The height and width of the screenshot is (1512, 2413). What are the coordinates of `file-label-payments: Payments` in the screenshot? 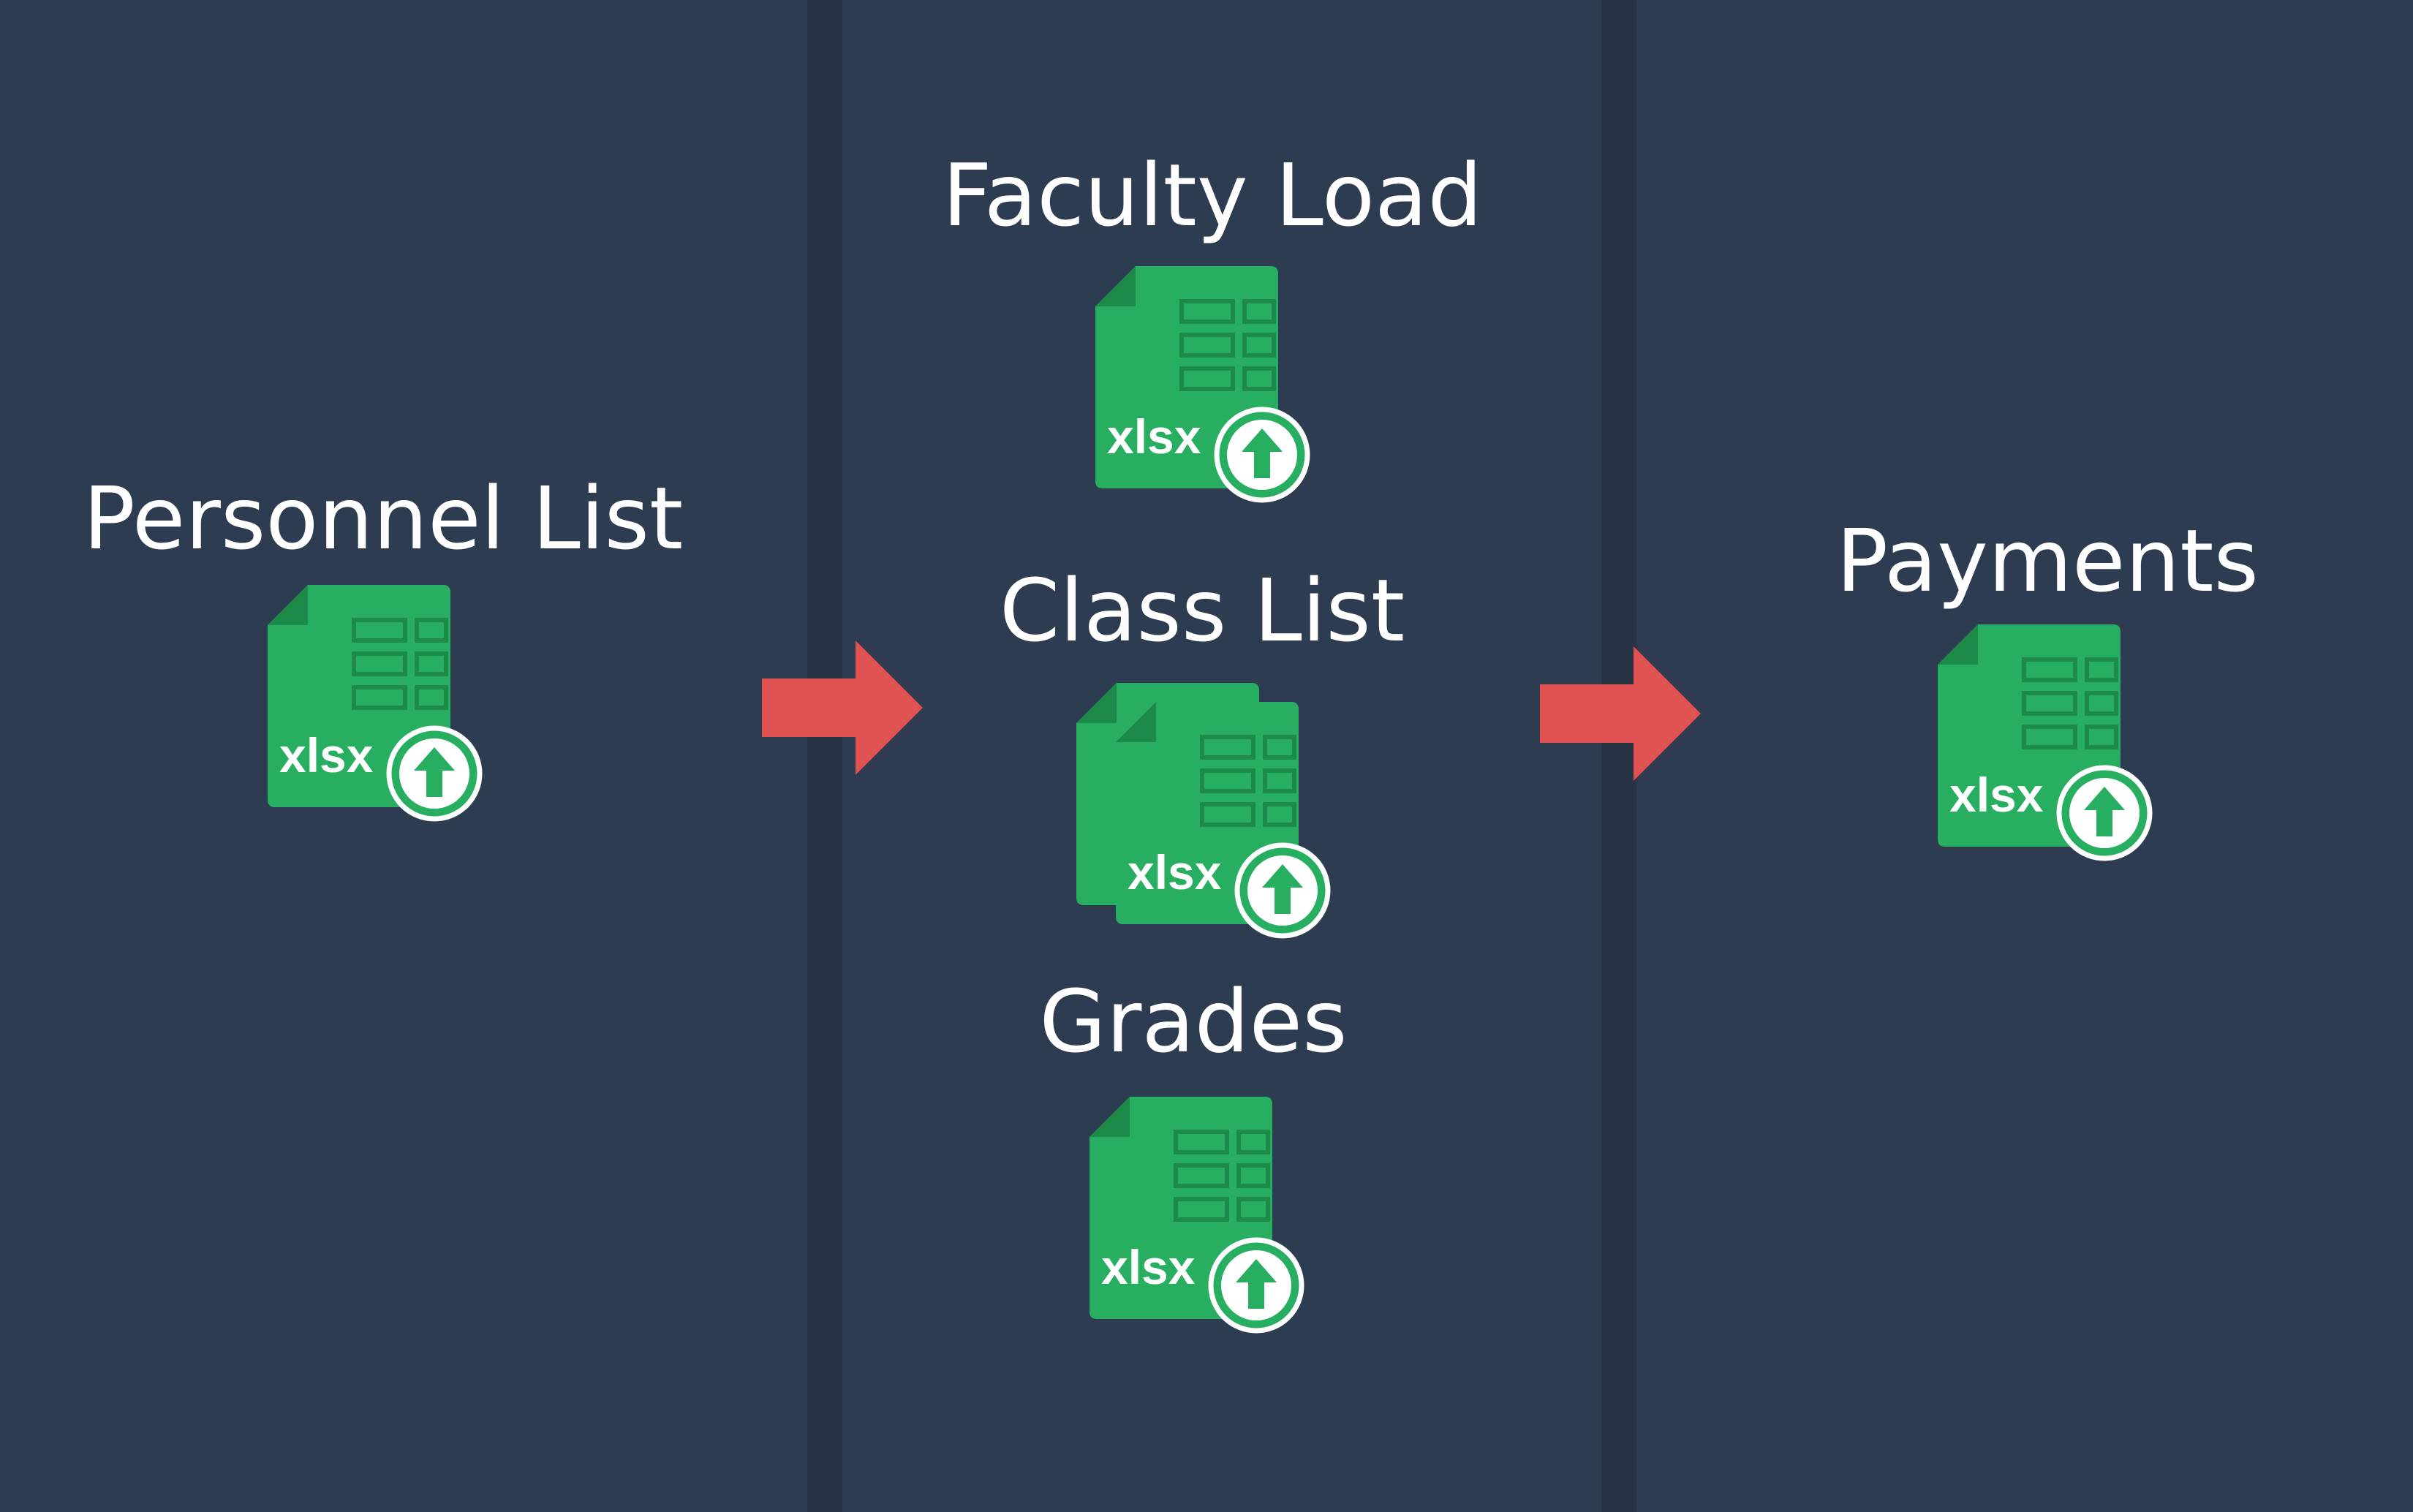 It's located at (2047, 560).